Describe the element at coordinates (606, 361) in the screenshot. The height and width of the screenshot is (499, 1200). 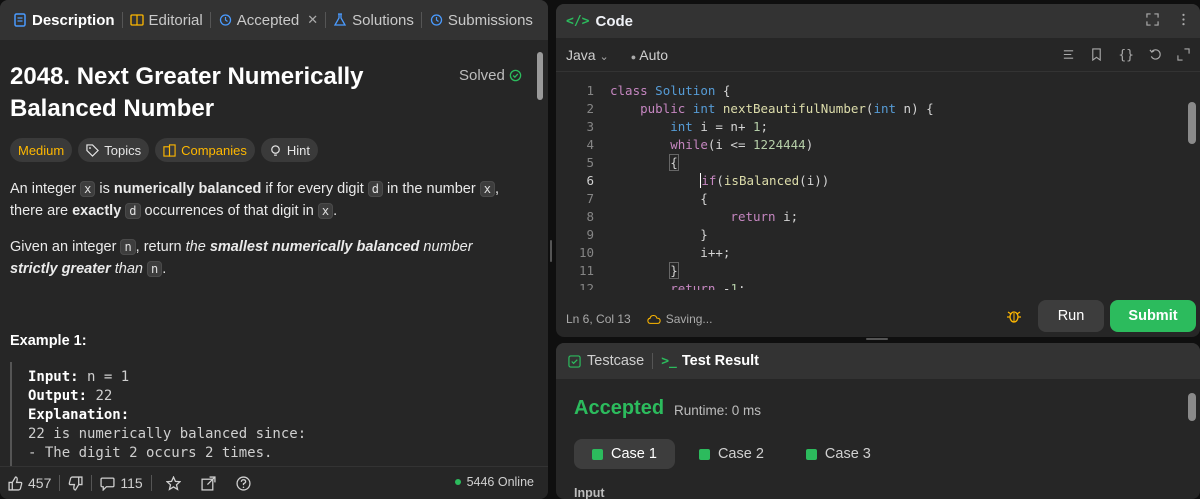
I see `tab-testcase: Testcase` at that location.